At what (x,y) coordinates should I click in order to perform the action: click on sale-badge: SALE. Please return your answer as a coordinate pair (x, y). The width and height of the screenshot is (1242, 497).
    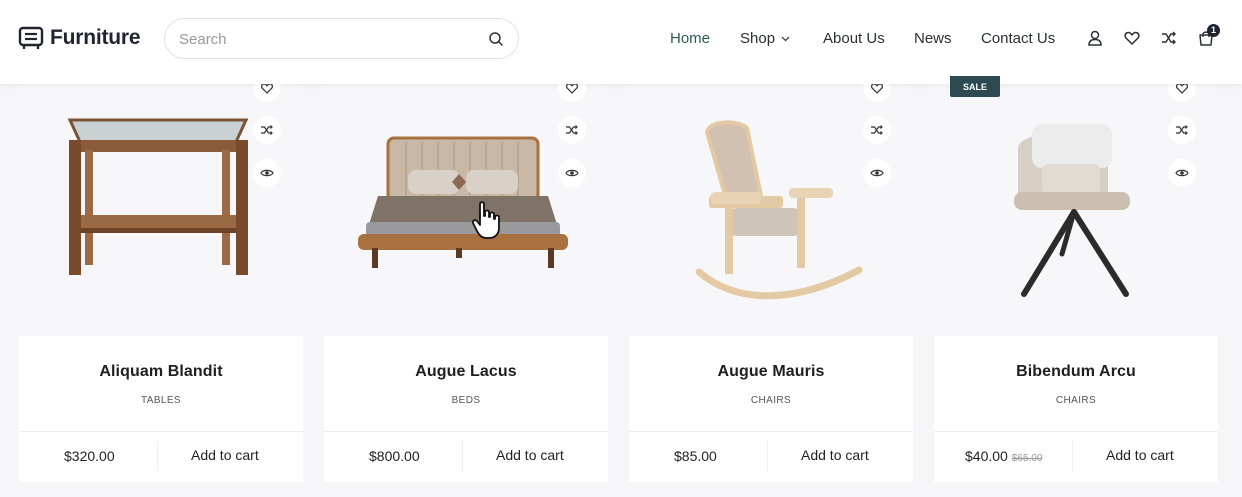
    Looking at the image, I should click on (975, 86).